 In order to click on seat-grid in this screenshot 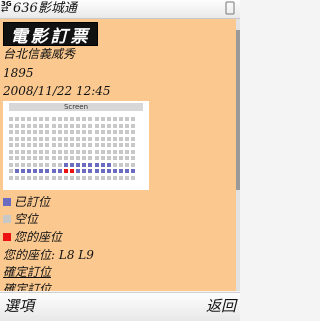, I will do `click(77, 152)`.